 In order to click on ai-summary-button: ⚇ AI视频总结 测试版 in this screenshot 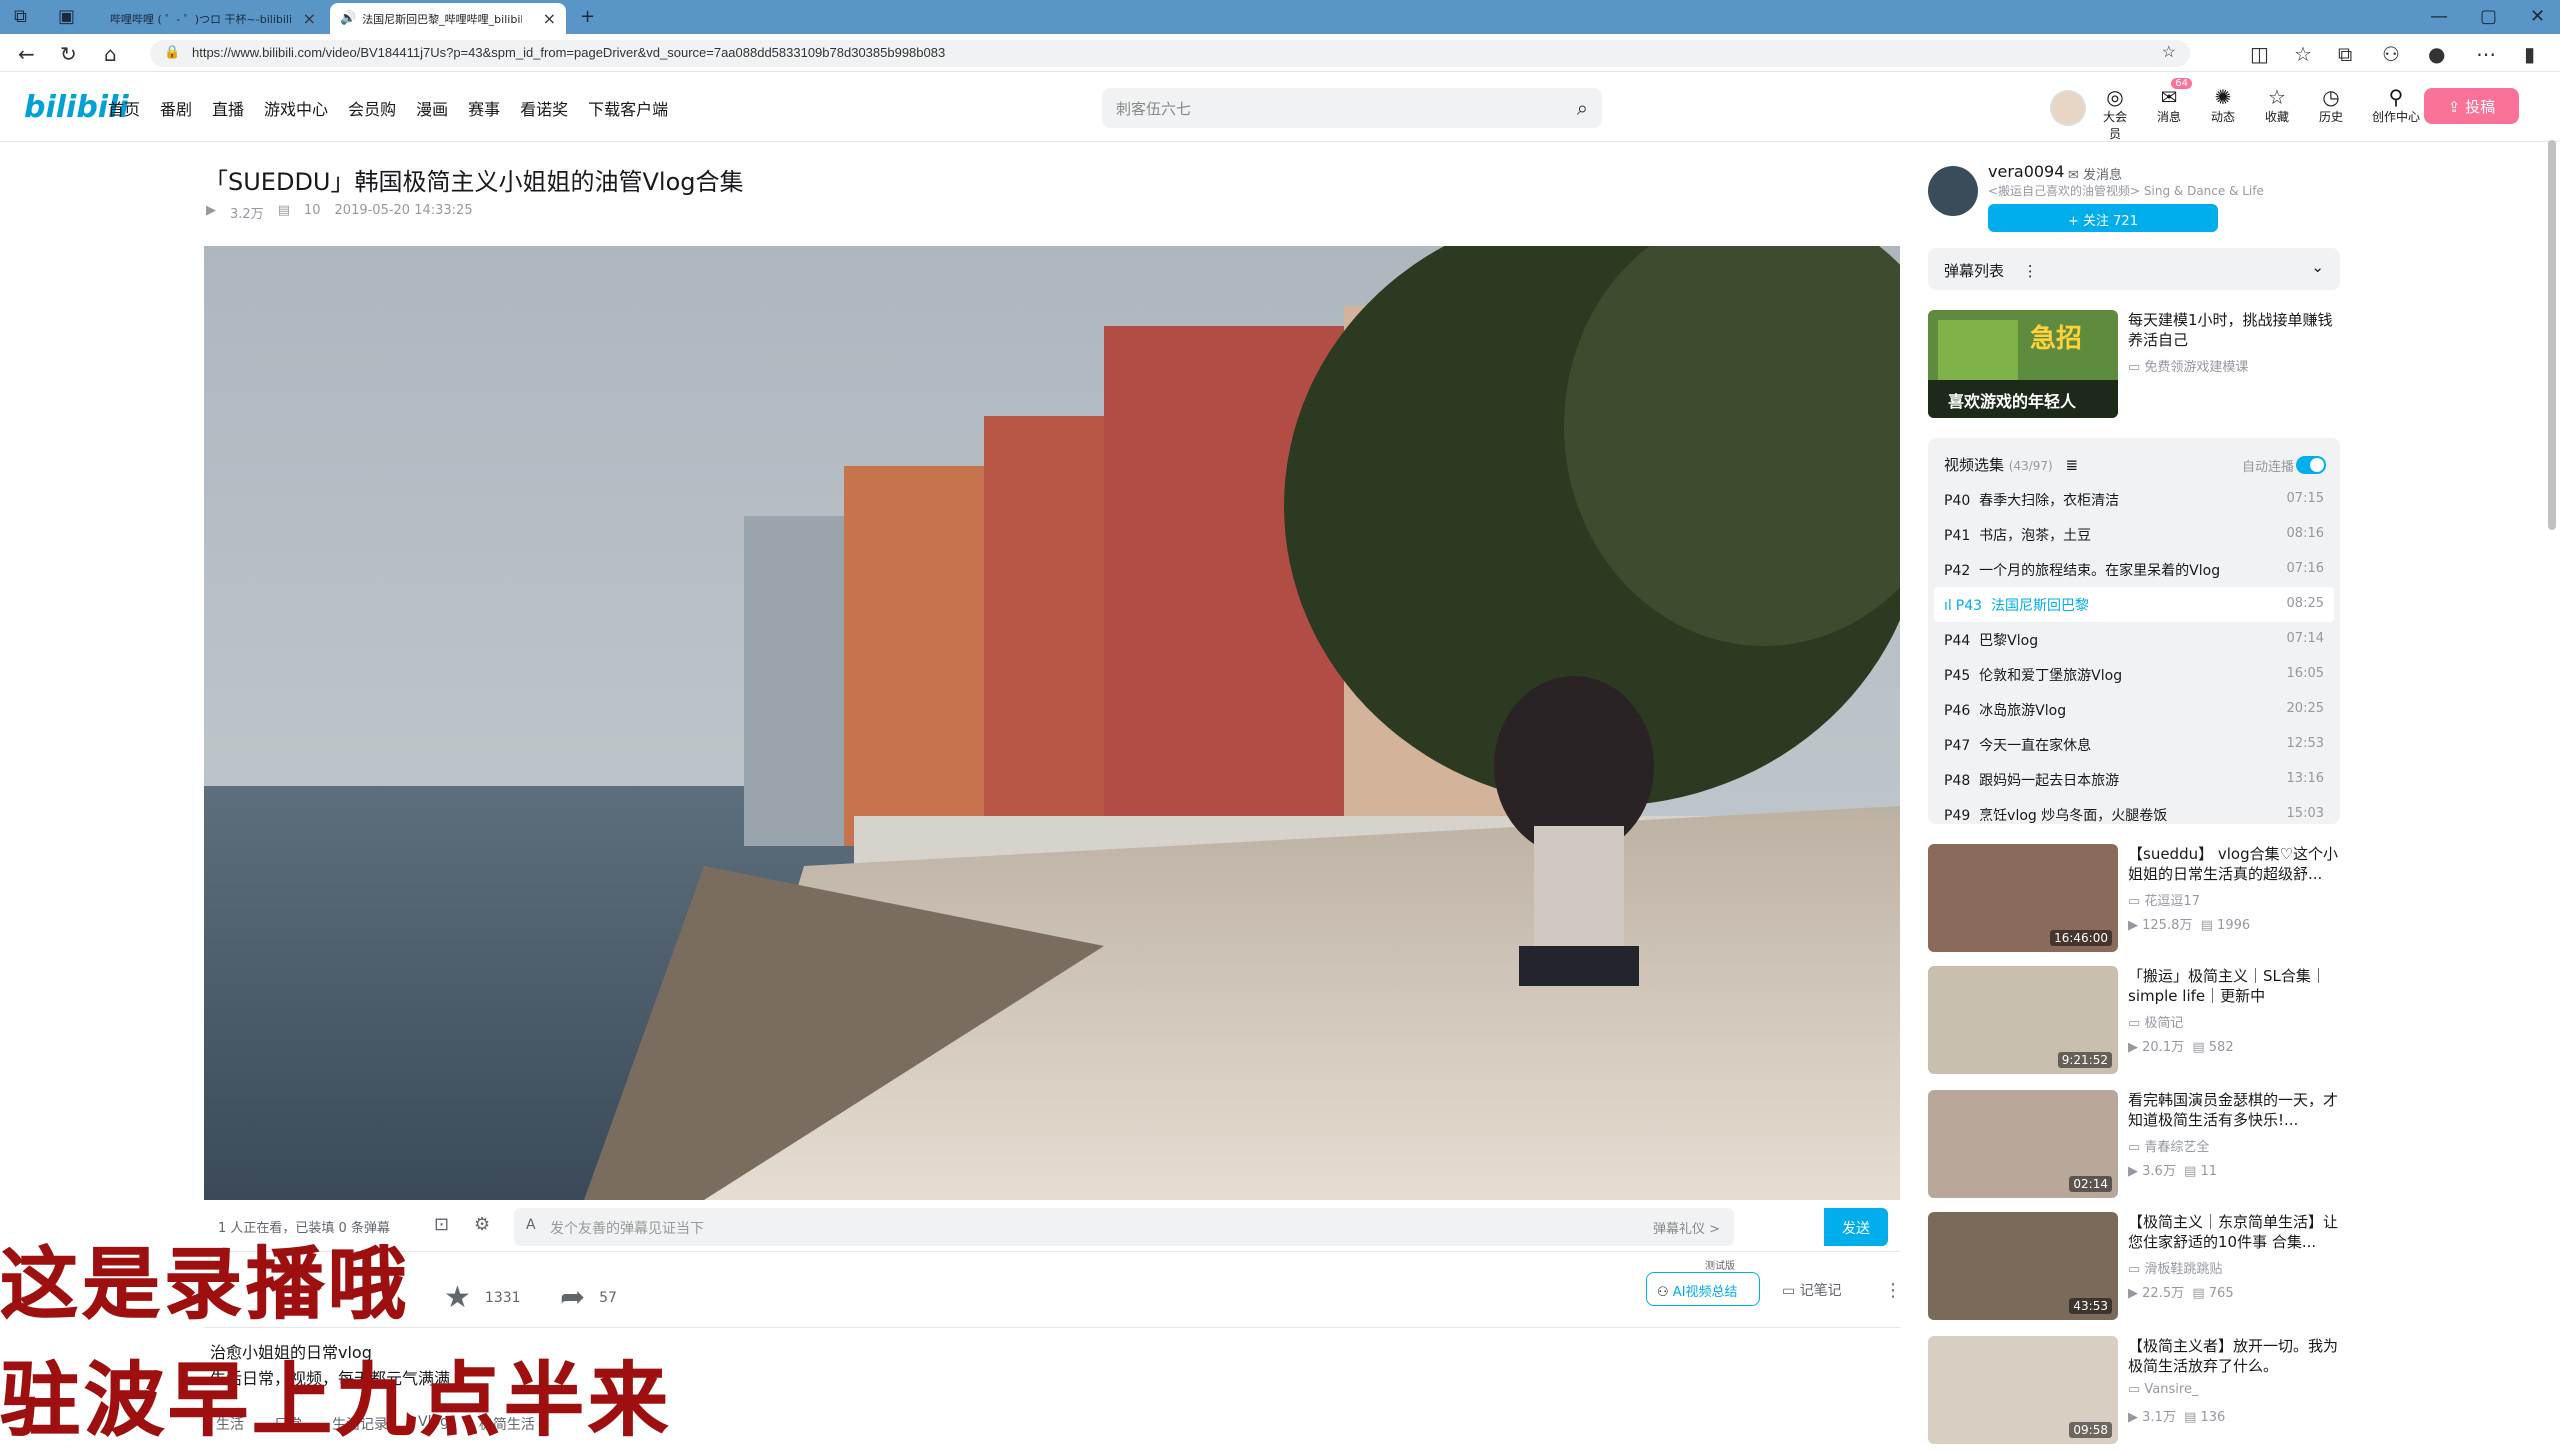, I will do `click(1703, 1283)`.